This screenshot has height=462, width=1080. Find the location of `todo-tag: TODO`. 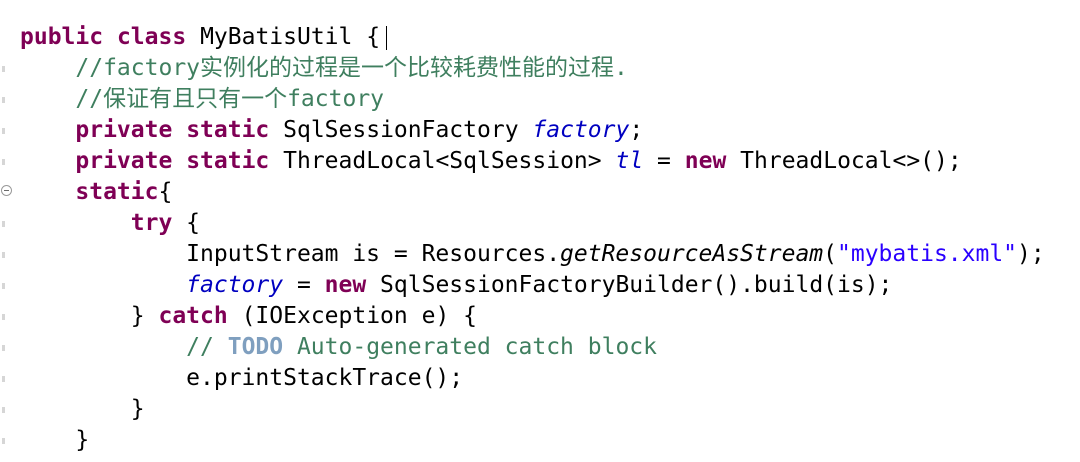

todo-tag: TODO is located at coordinates (255, 347).